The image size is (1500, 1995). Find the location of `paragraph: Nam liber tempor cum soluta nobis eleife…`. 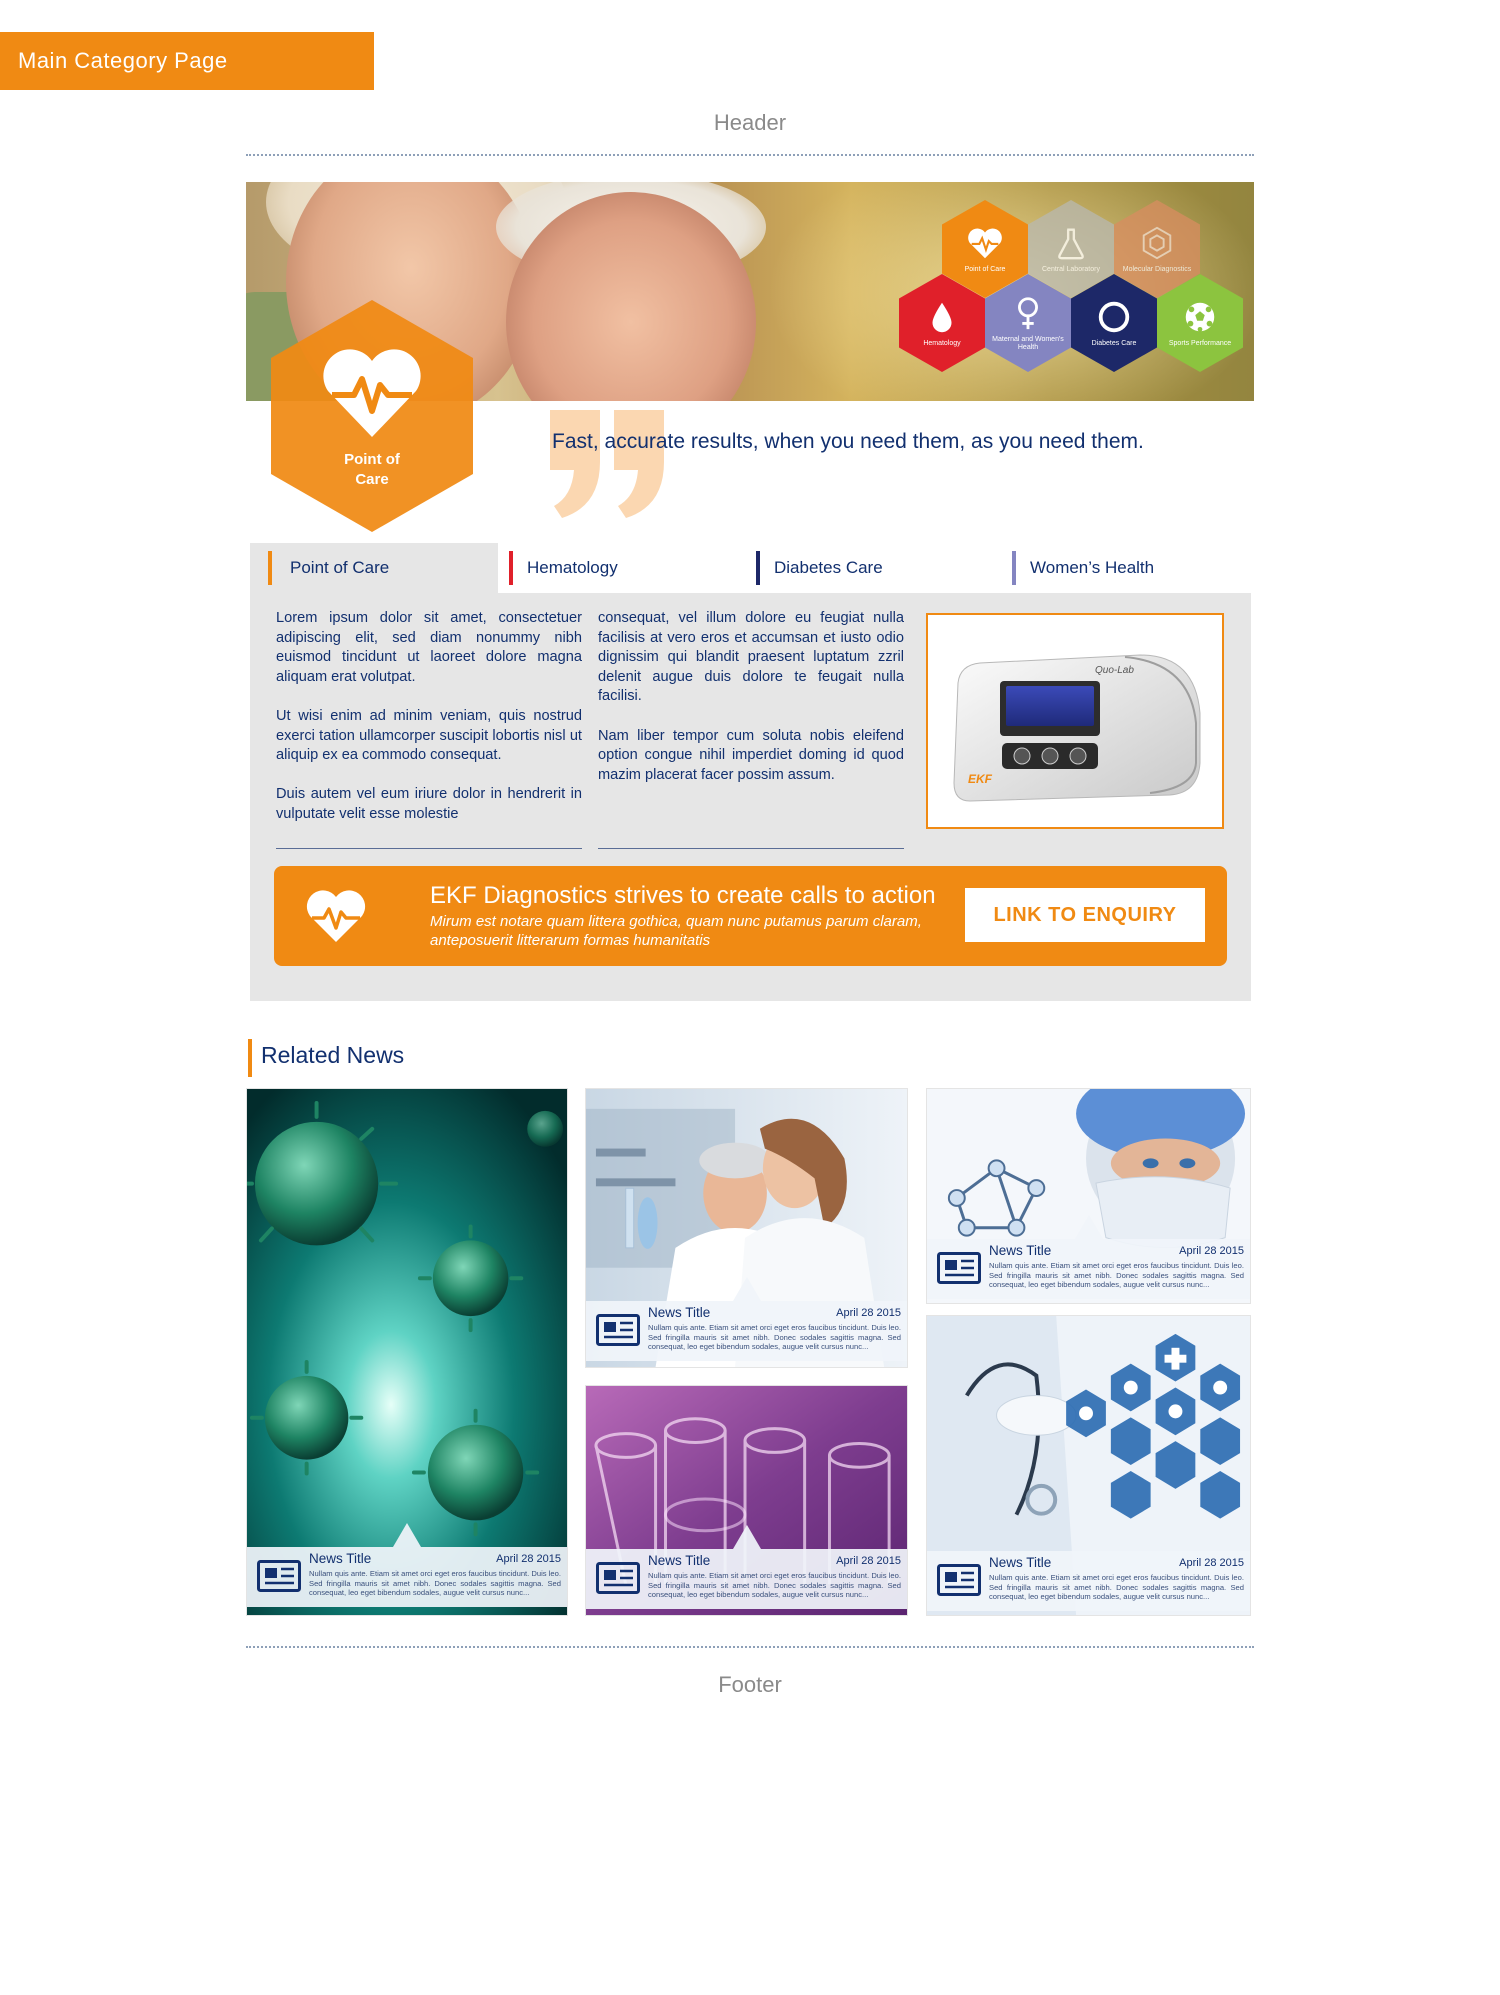

paragraph: Nam liber tempor cum soluta nobis eleife… is located at coordinates (751, 755).